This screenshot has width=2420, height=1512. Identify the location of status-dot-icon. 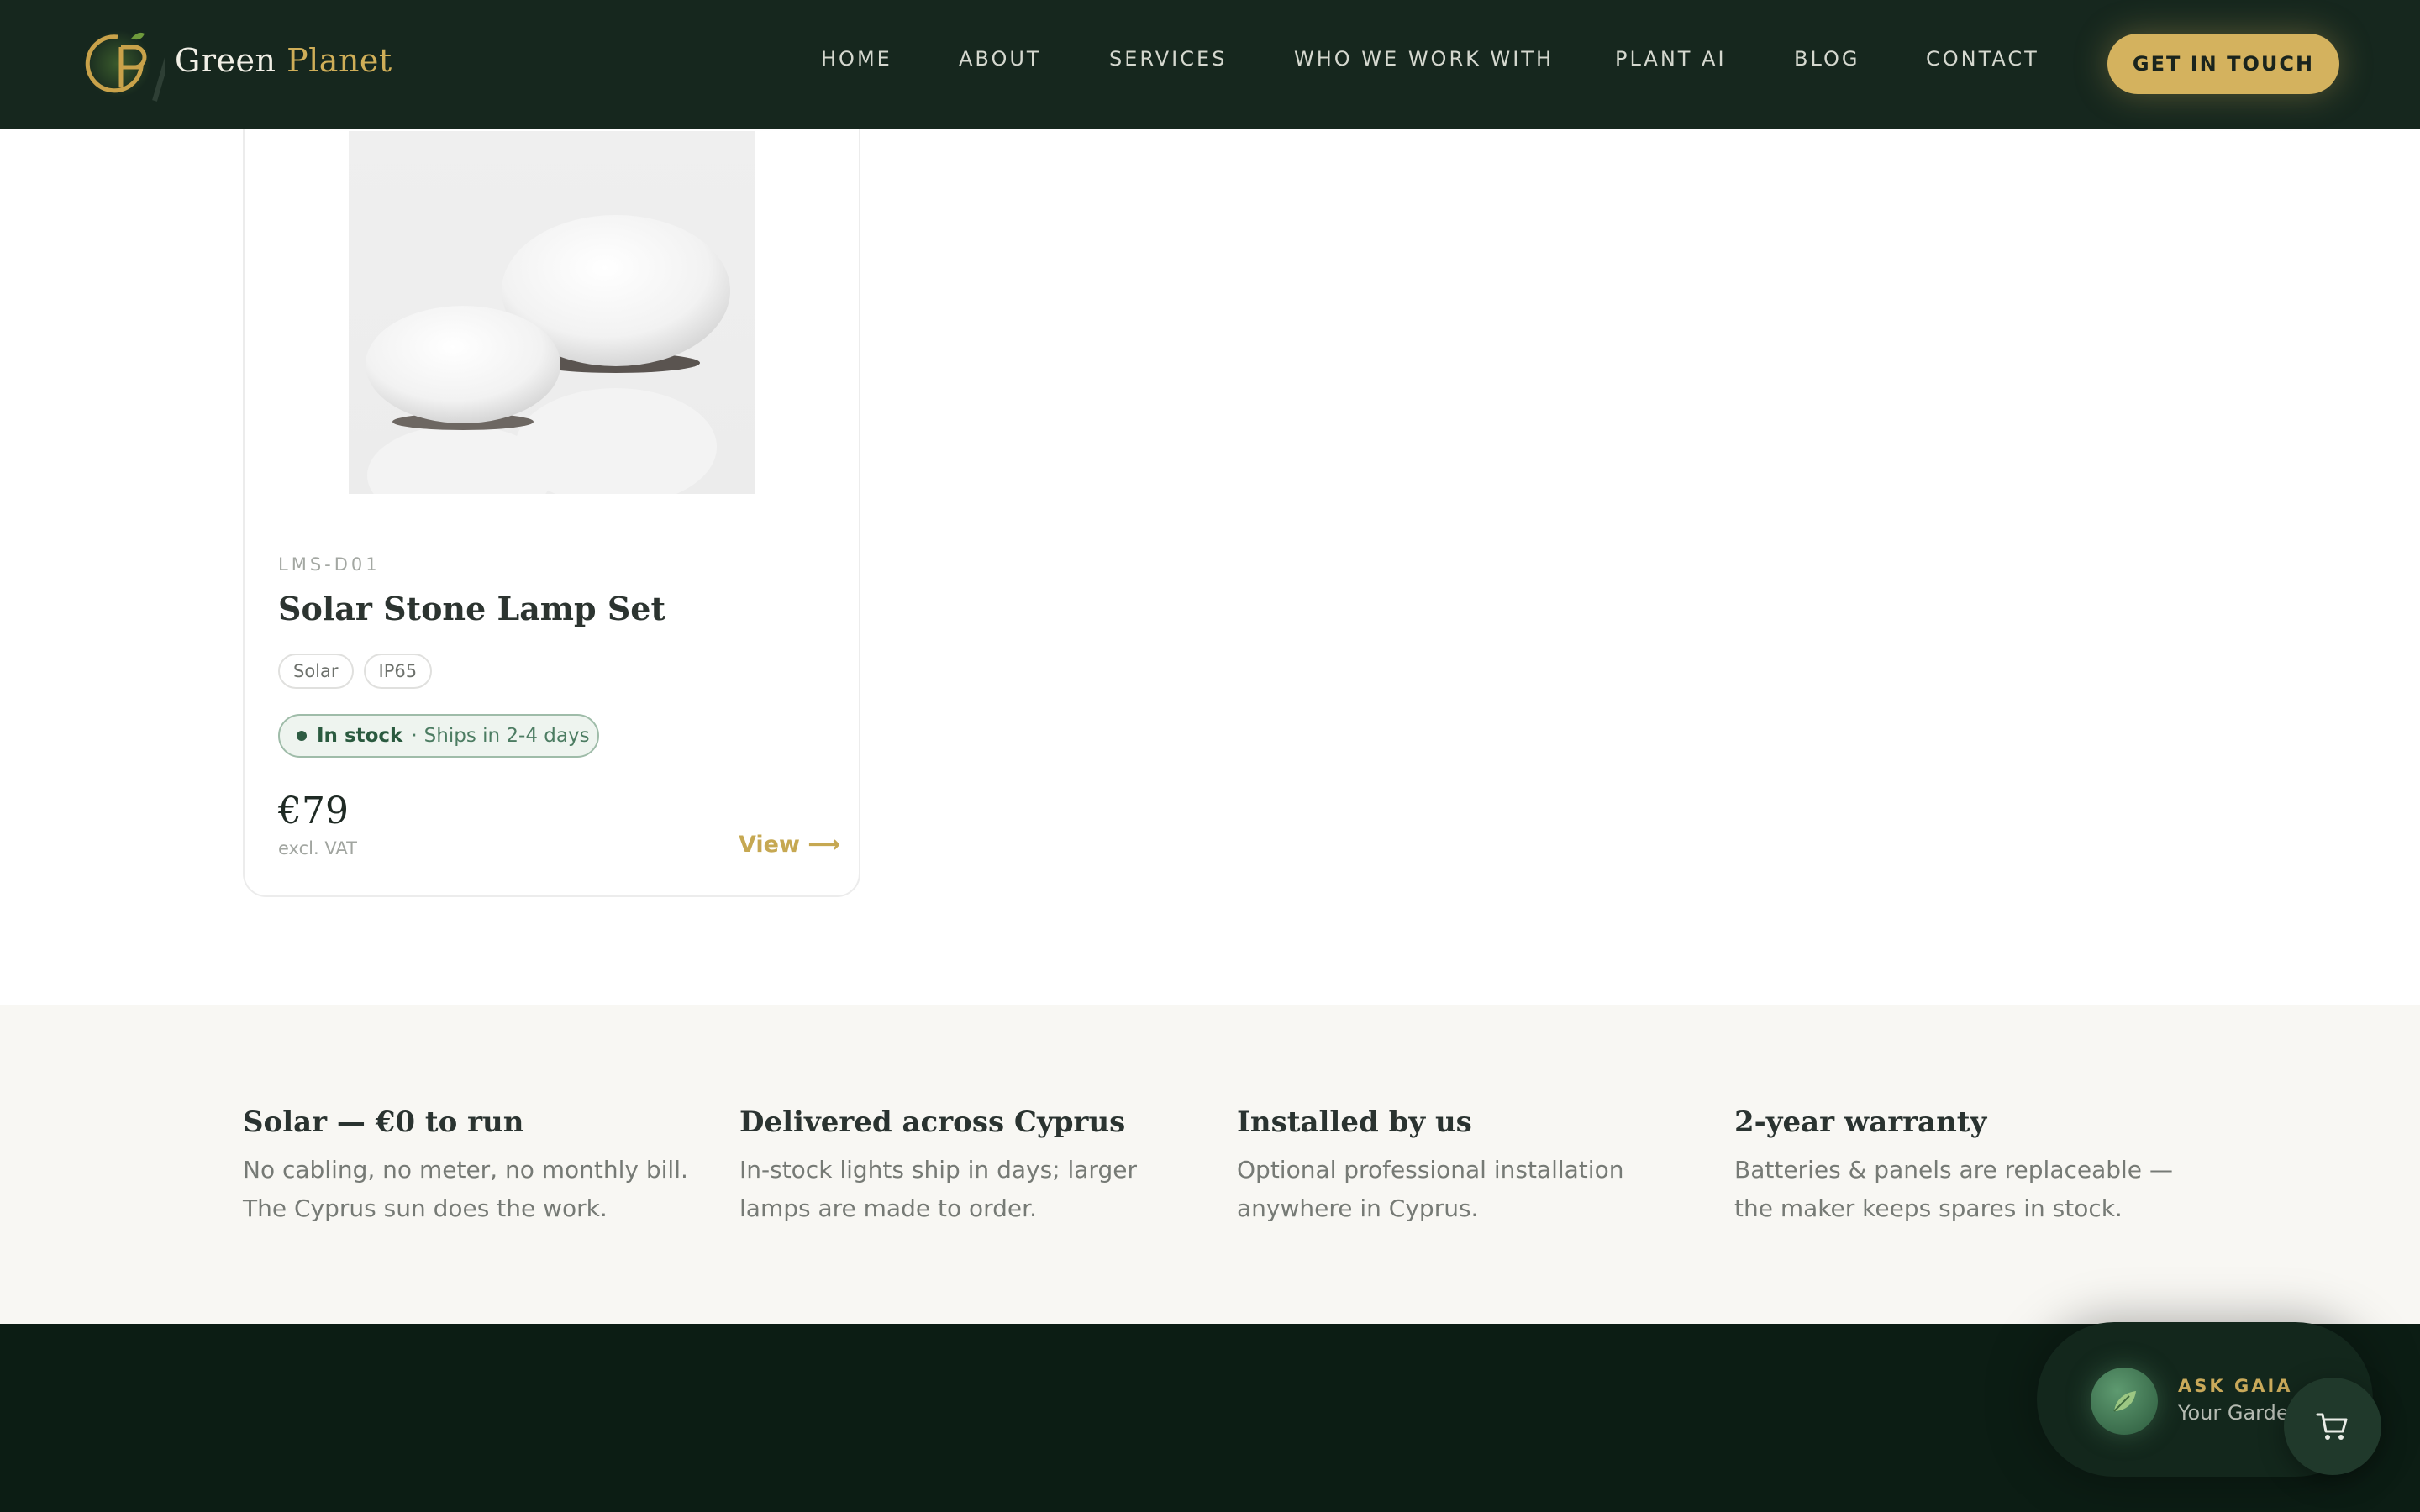
(302, 736).